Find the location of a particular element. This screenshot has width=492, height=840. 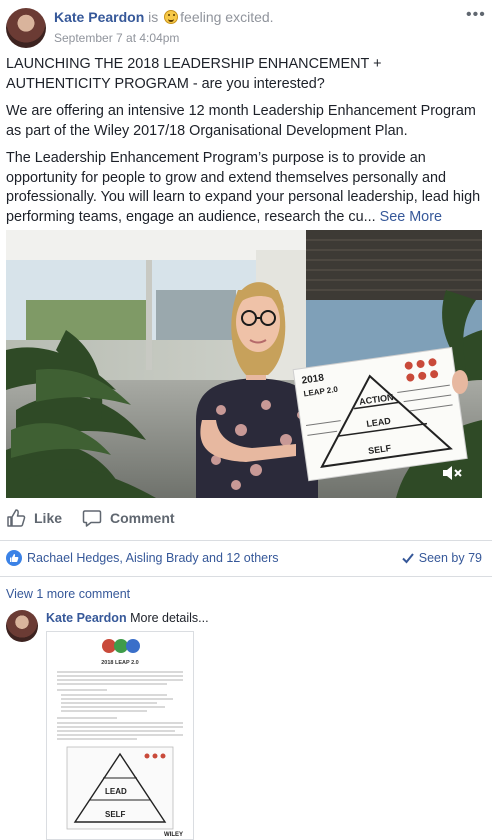

divider-actions is located at coordinates (246, 540).